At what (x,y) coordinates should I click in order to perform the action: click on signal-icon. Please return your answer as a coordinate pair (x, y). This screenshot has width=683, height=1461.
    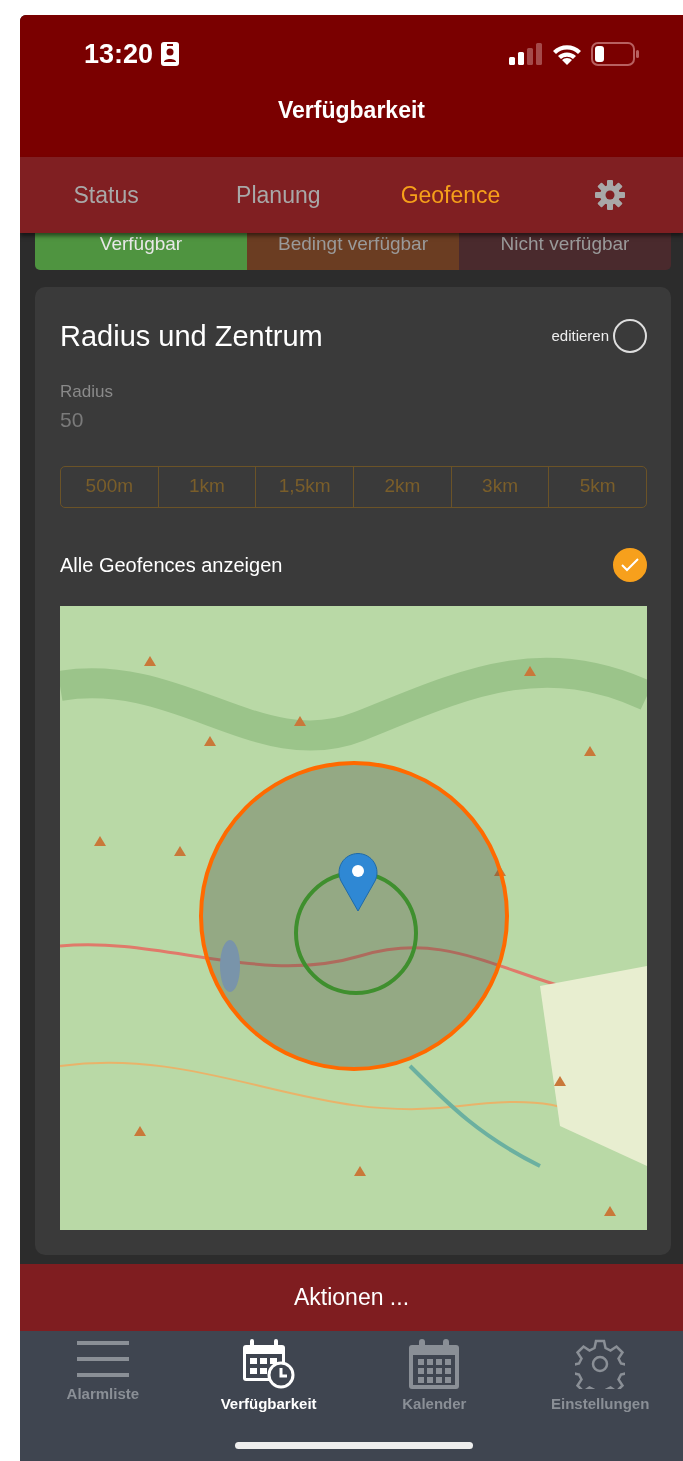
    Looking at the image, I should click on (526, 54).